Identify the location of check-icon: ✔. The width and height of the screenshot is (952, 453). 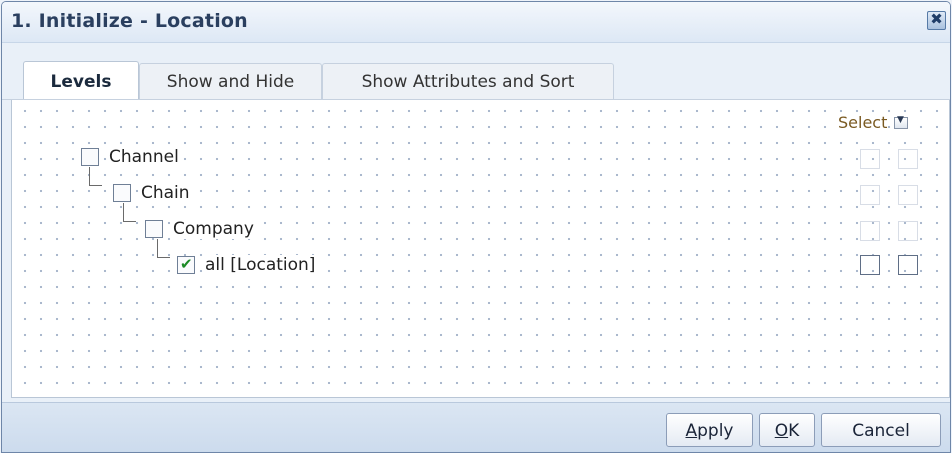
(186, 264).